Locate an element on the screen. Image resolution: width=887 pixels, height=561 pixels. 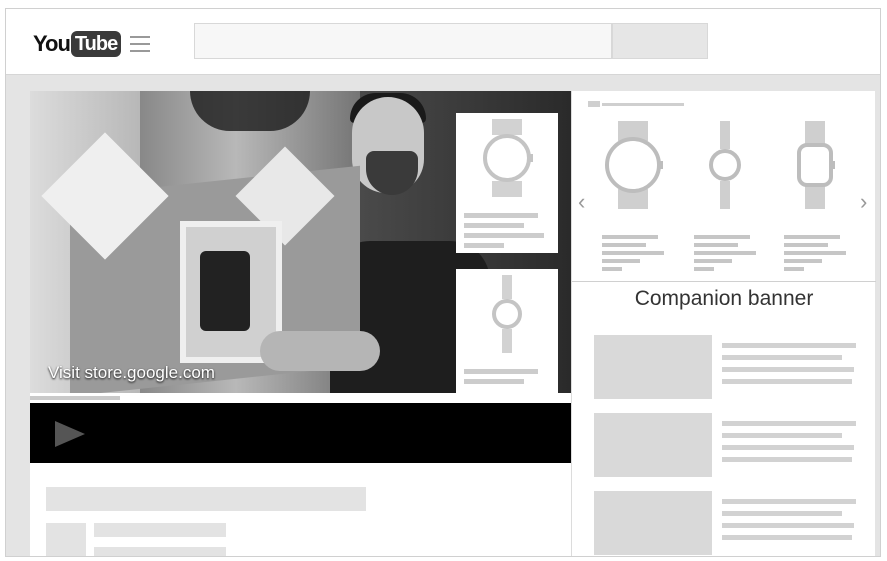
carousel-header-square is located at coordinates (594, 104).